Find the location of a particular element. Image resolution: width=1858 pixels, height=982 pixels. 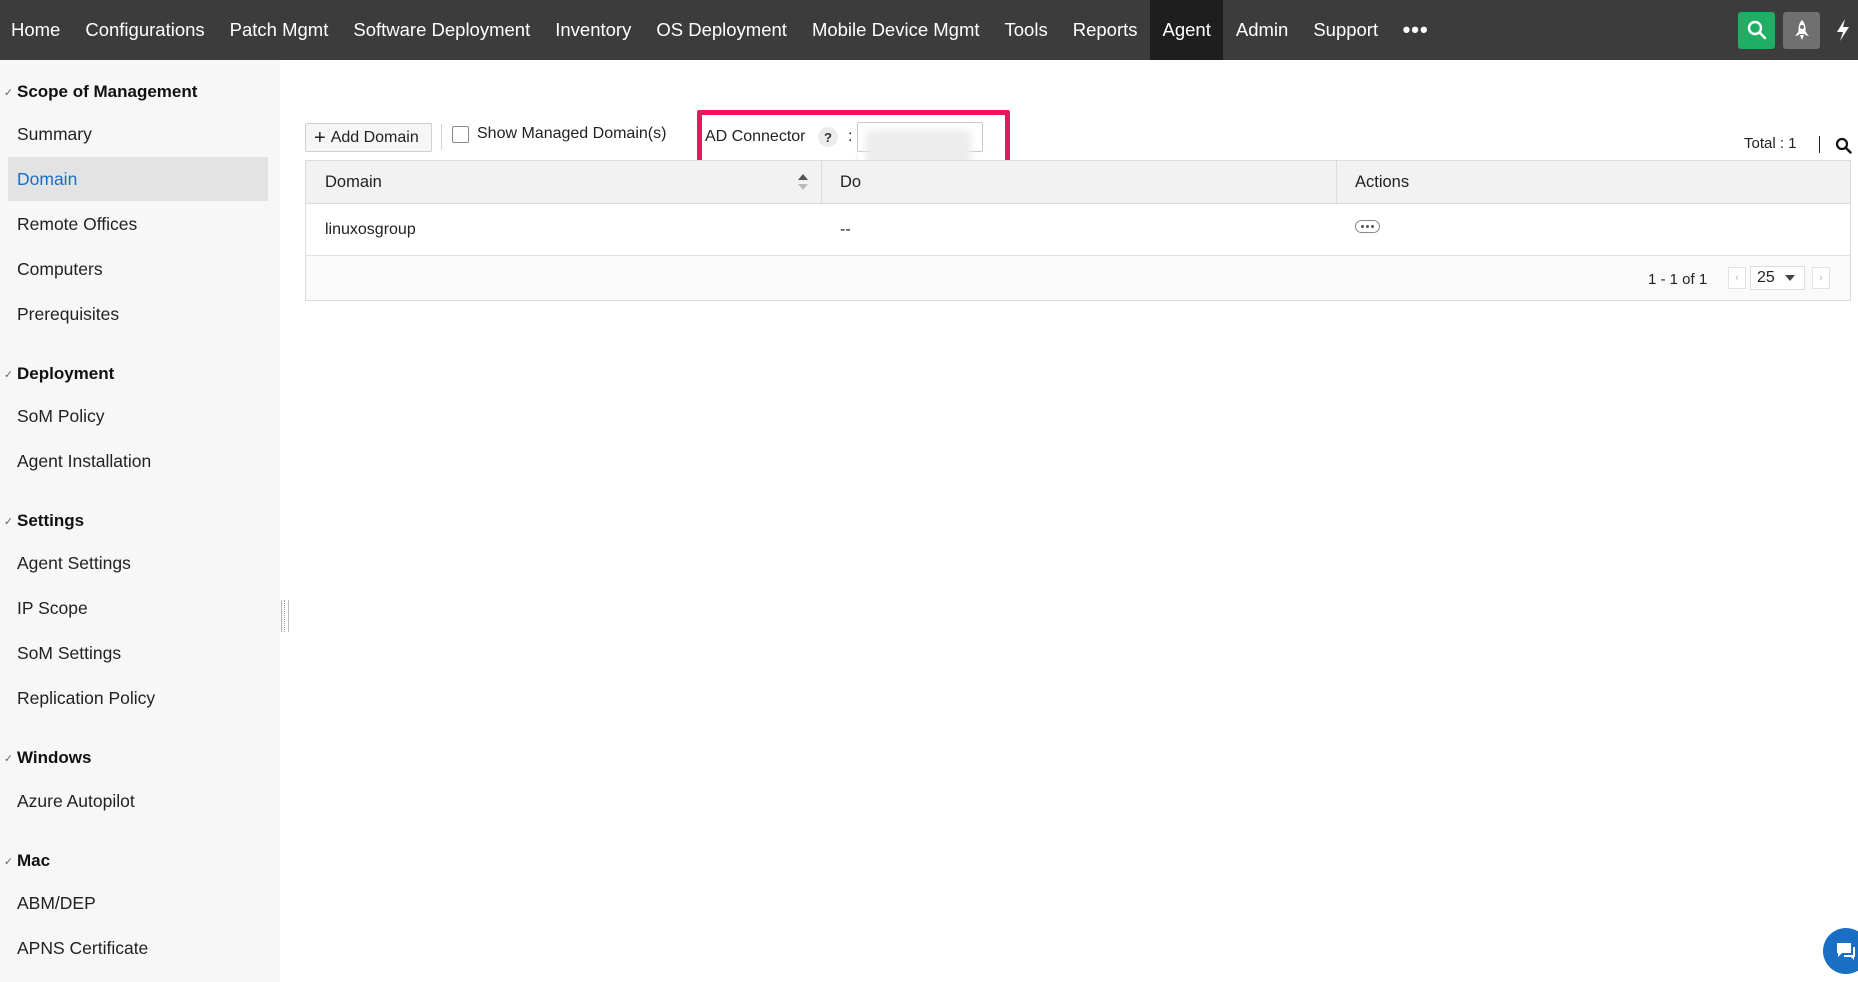

sidebar-item-ip-scope: IP Scope is located at coordinates (138, 608).